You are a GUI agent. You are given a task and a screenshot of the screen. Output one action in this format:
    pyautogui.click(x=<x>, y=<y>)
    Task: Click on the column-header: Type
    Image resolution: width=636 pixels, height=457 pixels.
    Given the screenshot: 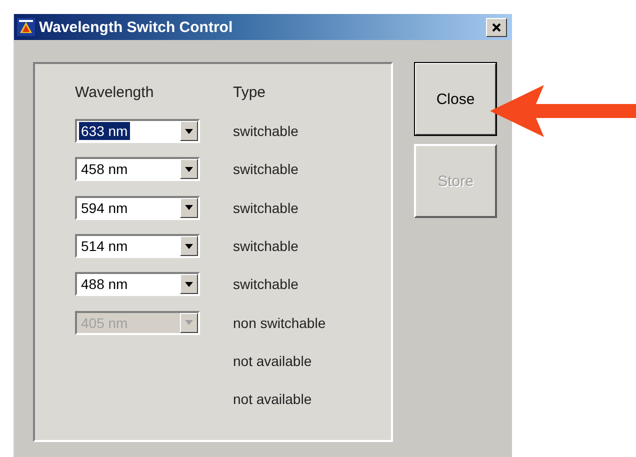 What is the action you would take?
    pyautogui.click(x=250, y=92)
    